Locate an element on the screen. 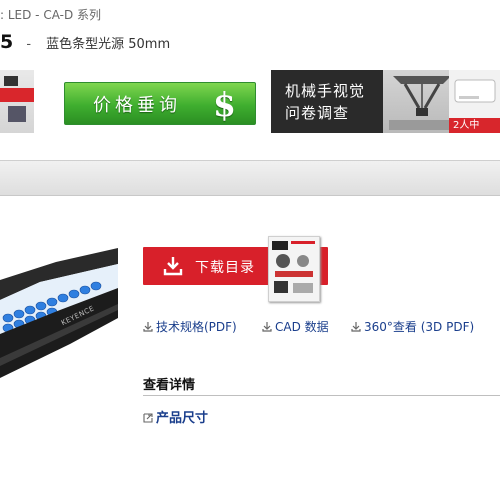  dollar-icon: $ is located at coordinates (224, 104).